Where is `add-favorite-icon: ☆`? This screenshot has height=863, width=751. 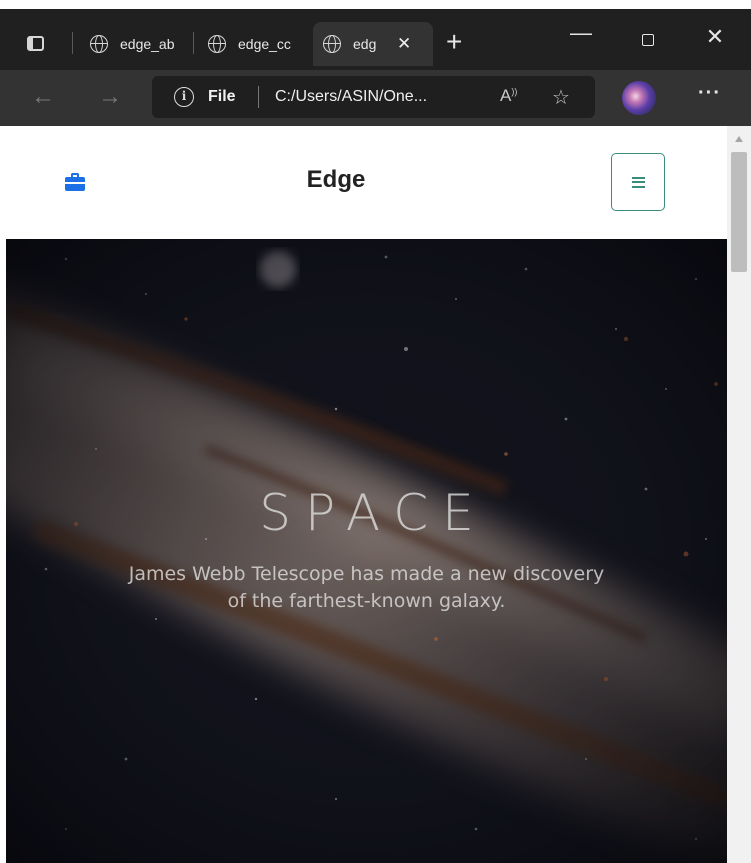
add-favorite-icon: ☆ is located at coordinates (561, 97).